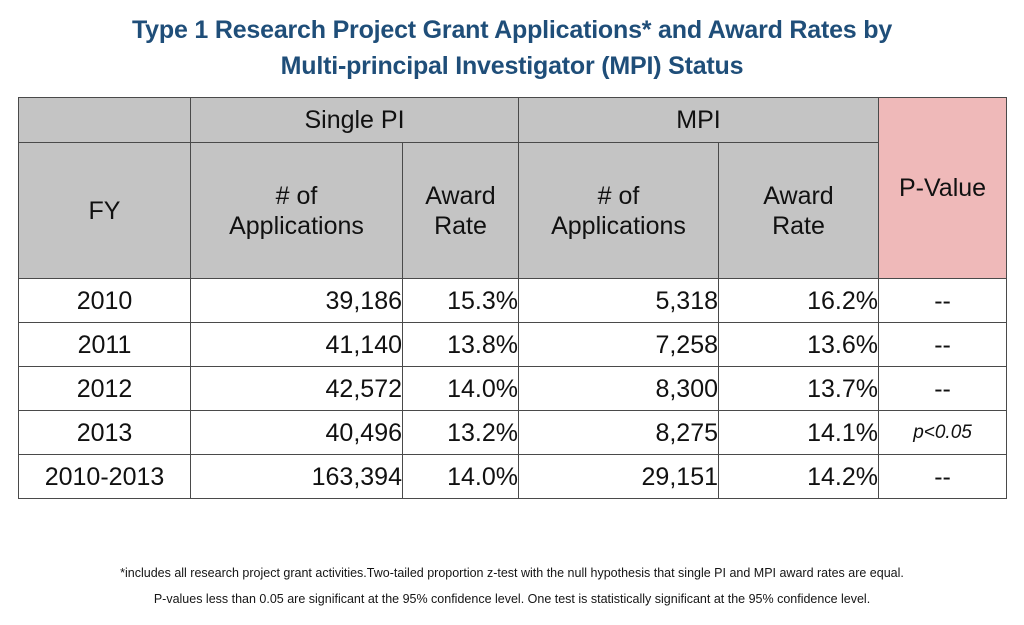 The width and height of the screenshot is (1024, 625). I want to click on table-row: 2010-2013 163,394 14.0% 29,151 14.2% --, so click(513, 476).